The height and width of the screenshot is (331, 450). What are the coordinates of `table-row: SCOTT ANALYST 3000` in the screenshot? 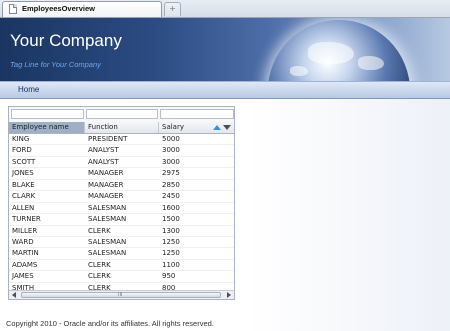 It's located at (121, 163).